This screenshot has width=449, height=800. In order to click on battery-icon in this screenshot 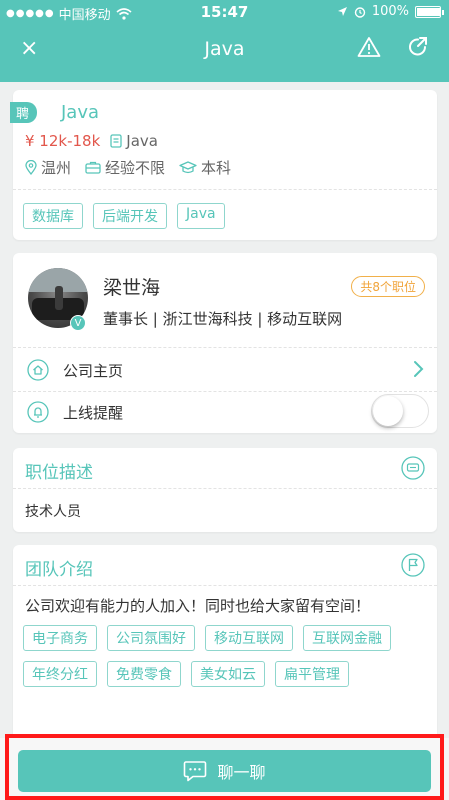, I will do `click(429, 11)`.